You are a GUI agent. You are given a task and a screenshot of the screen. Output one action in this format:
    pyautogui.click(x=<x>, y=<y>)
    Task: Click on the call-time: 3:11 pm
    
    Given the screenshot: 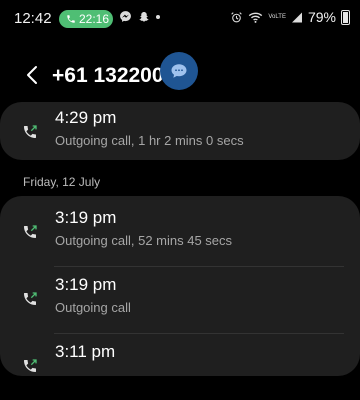 What is the action you would take?
    pyautogui.click(x=85, y=351)
    